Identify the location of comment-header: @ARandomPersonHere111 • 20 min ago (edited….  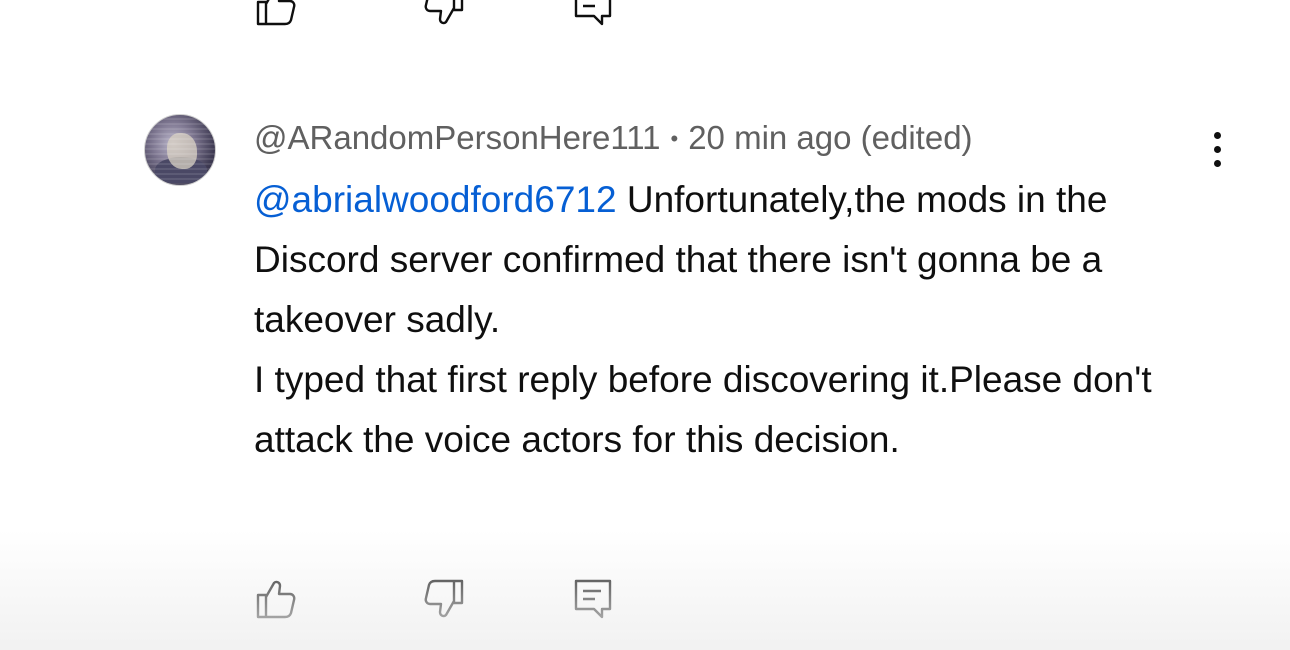
(613, 138).